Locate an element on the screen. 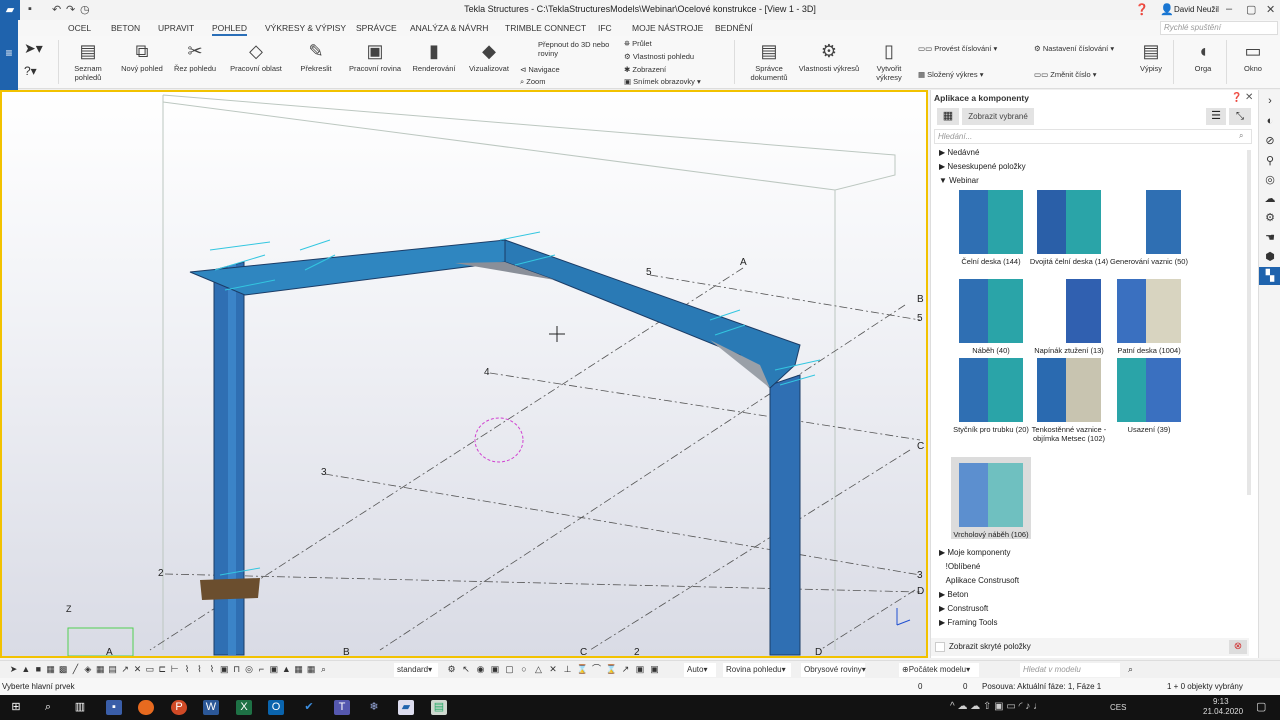 The height and width of the screenshot is (720, 1280). help-icon: ❓ is located at coordinates (1142, 9).